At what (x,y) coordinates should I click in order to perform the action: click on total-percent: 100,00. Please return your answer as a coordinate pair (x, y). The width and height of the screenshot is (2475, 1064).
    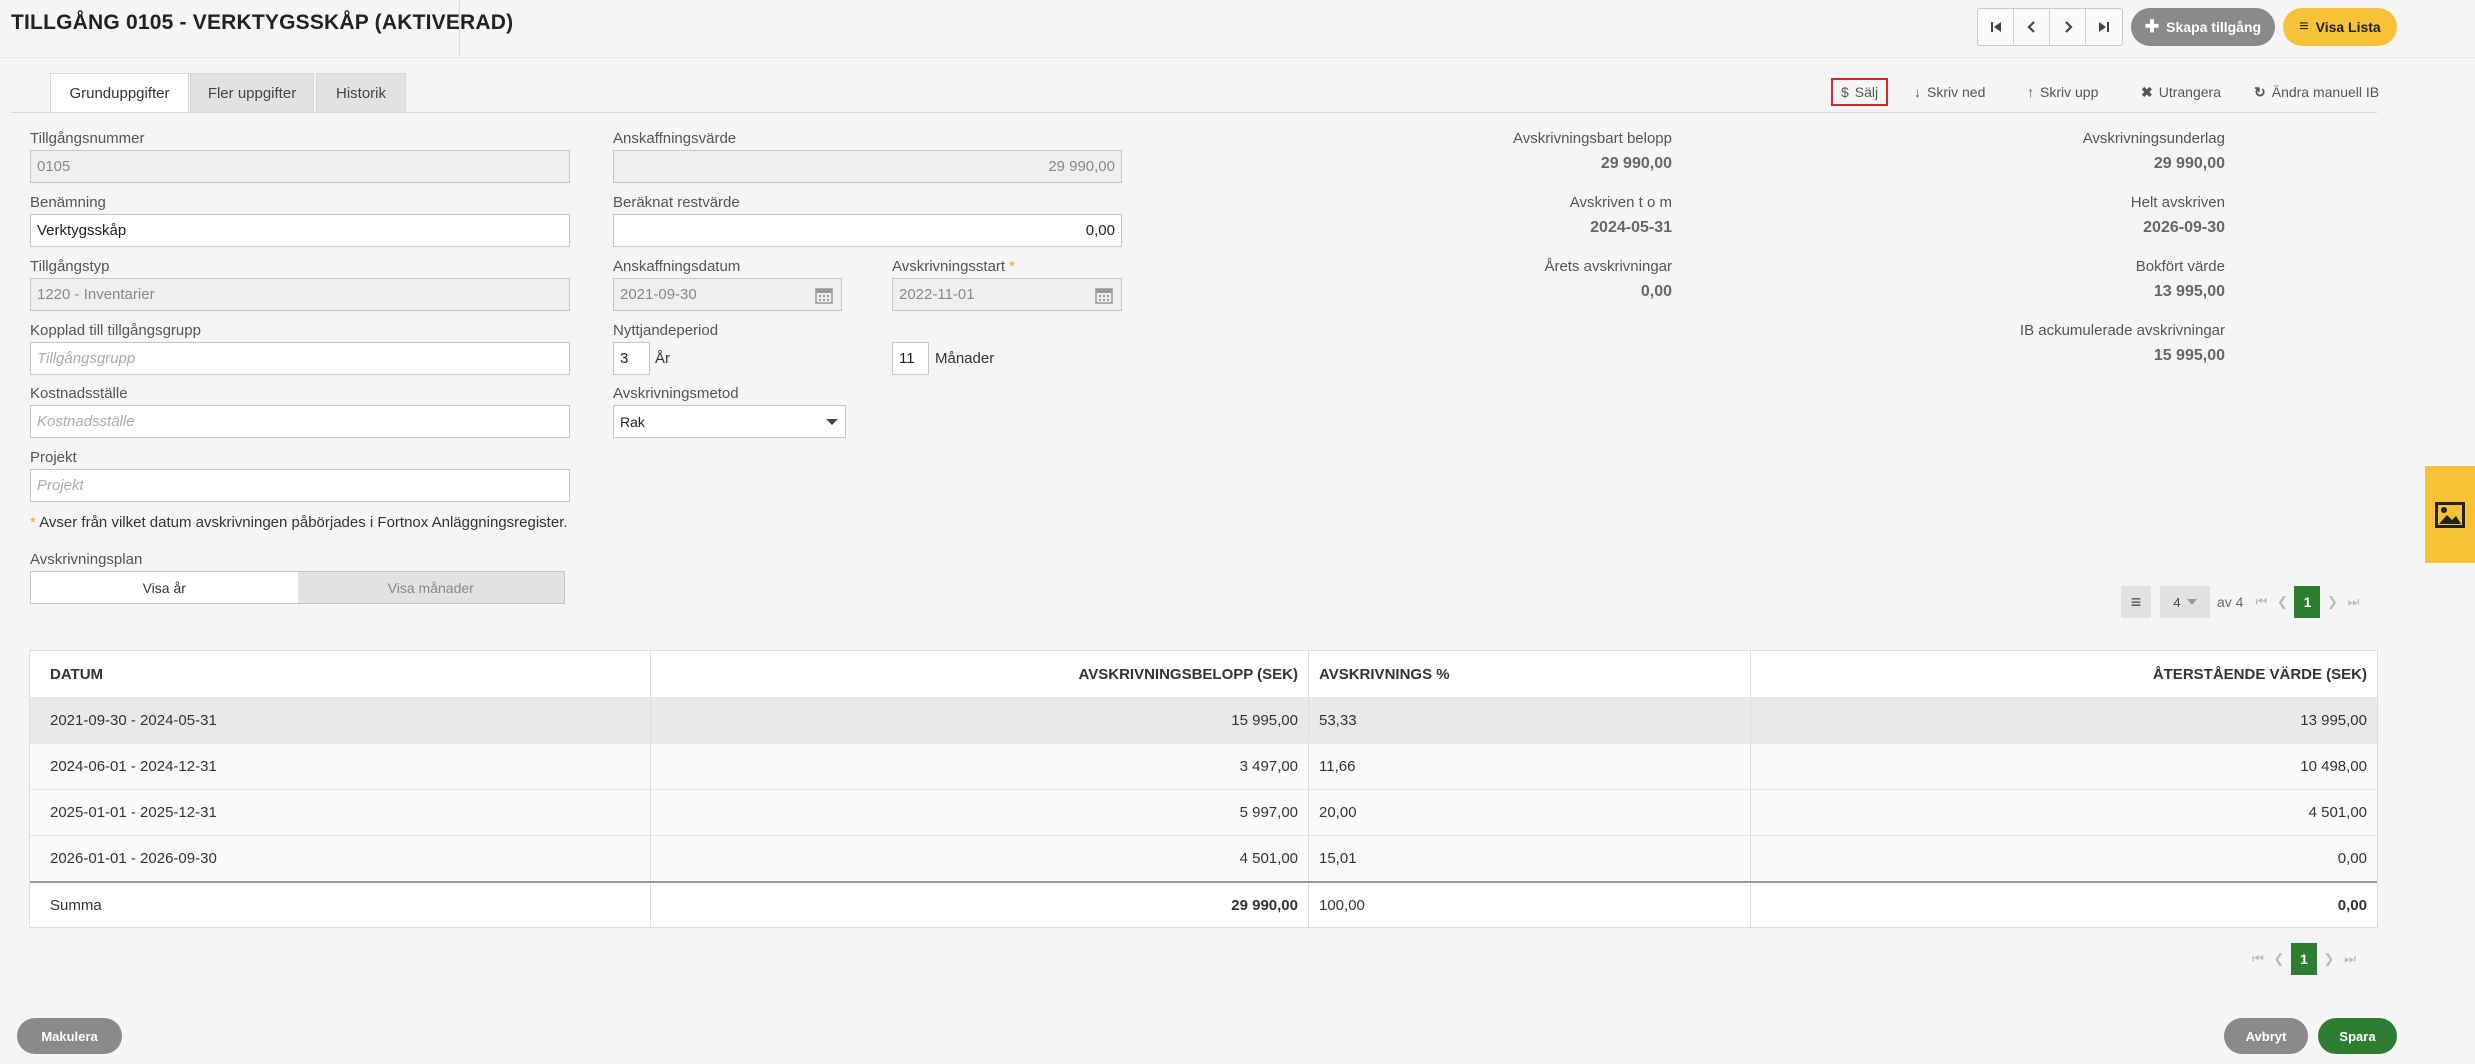
    Looking at the image, I should click on (1530, 905).